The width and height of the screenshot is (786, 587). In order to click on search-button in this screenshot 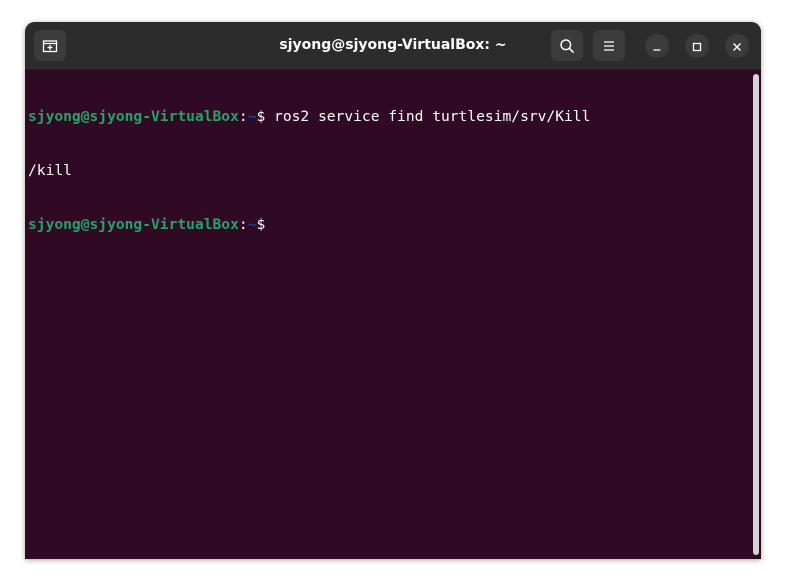, I will do `click(567, 45)`.